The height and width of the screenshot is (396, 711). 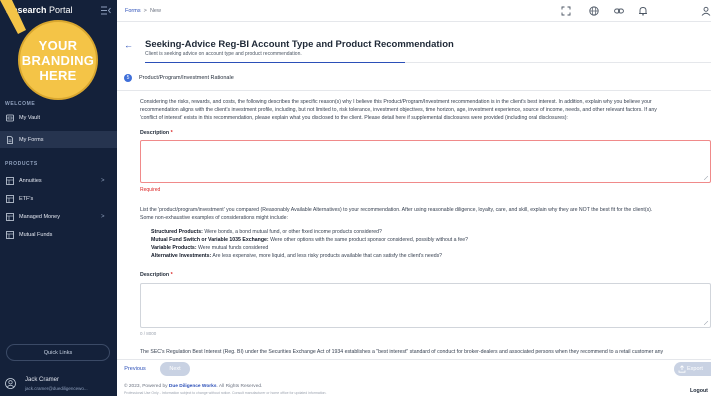 What do you see at coordinates (106, 10) in the screenshot?
I see `menu-collapse-icon` at bounding box center [106, 10].